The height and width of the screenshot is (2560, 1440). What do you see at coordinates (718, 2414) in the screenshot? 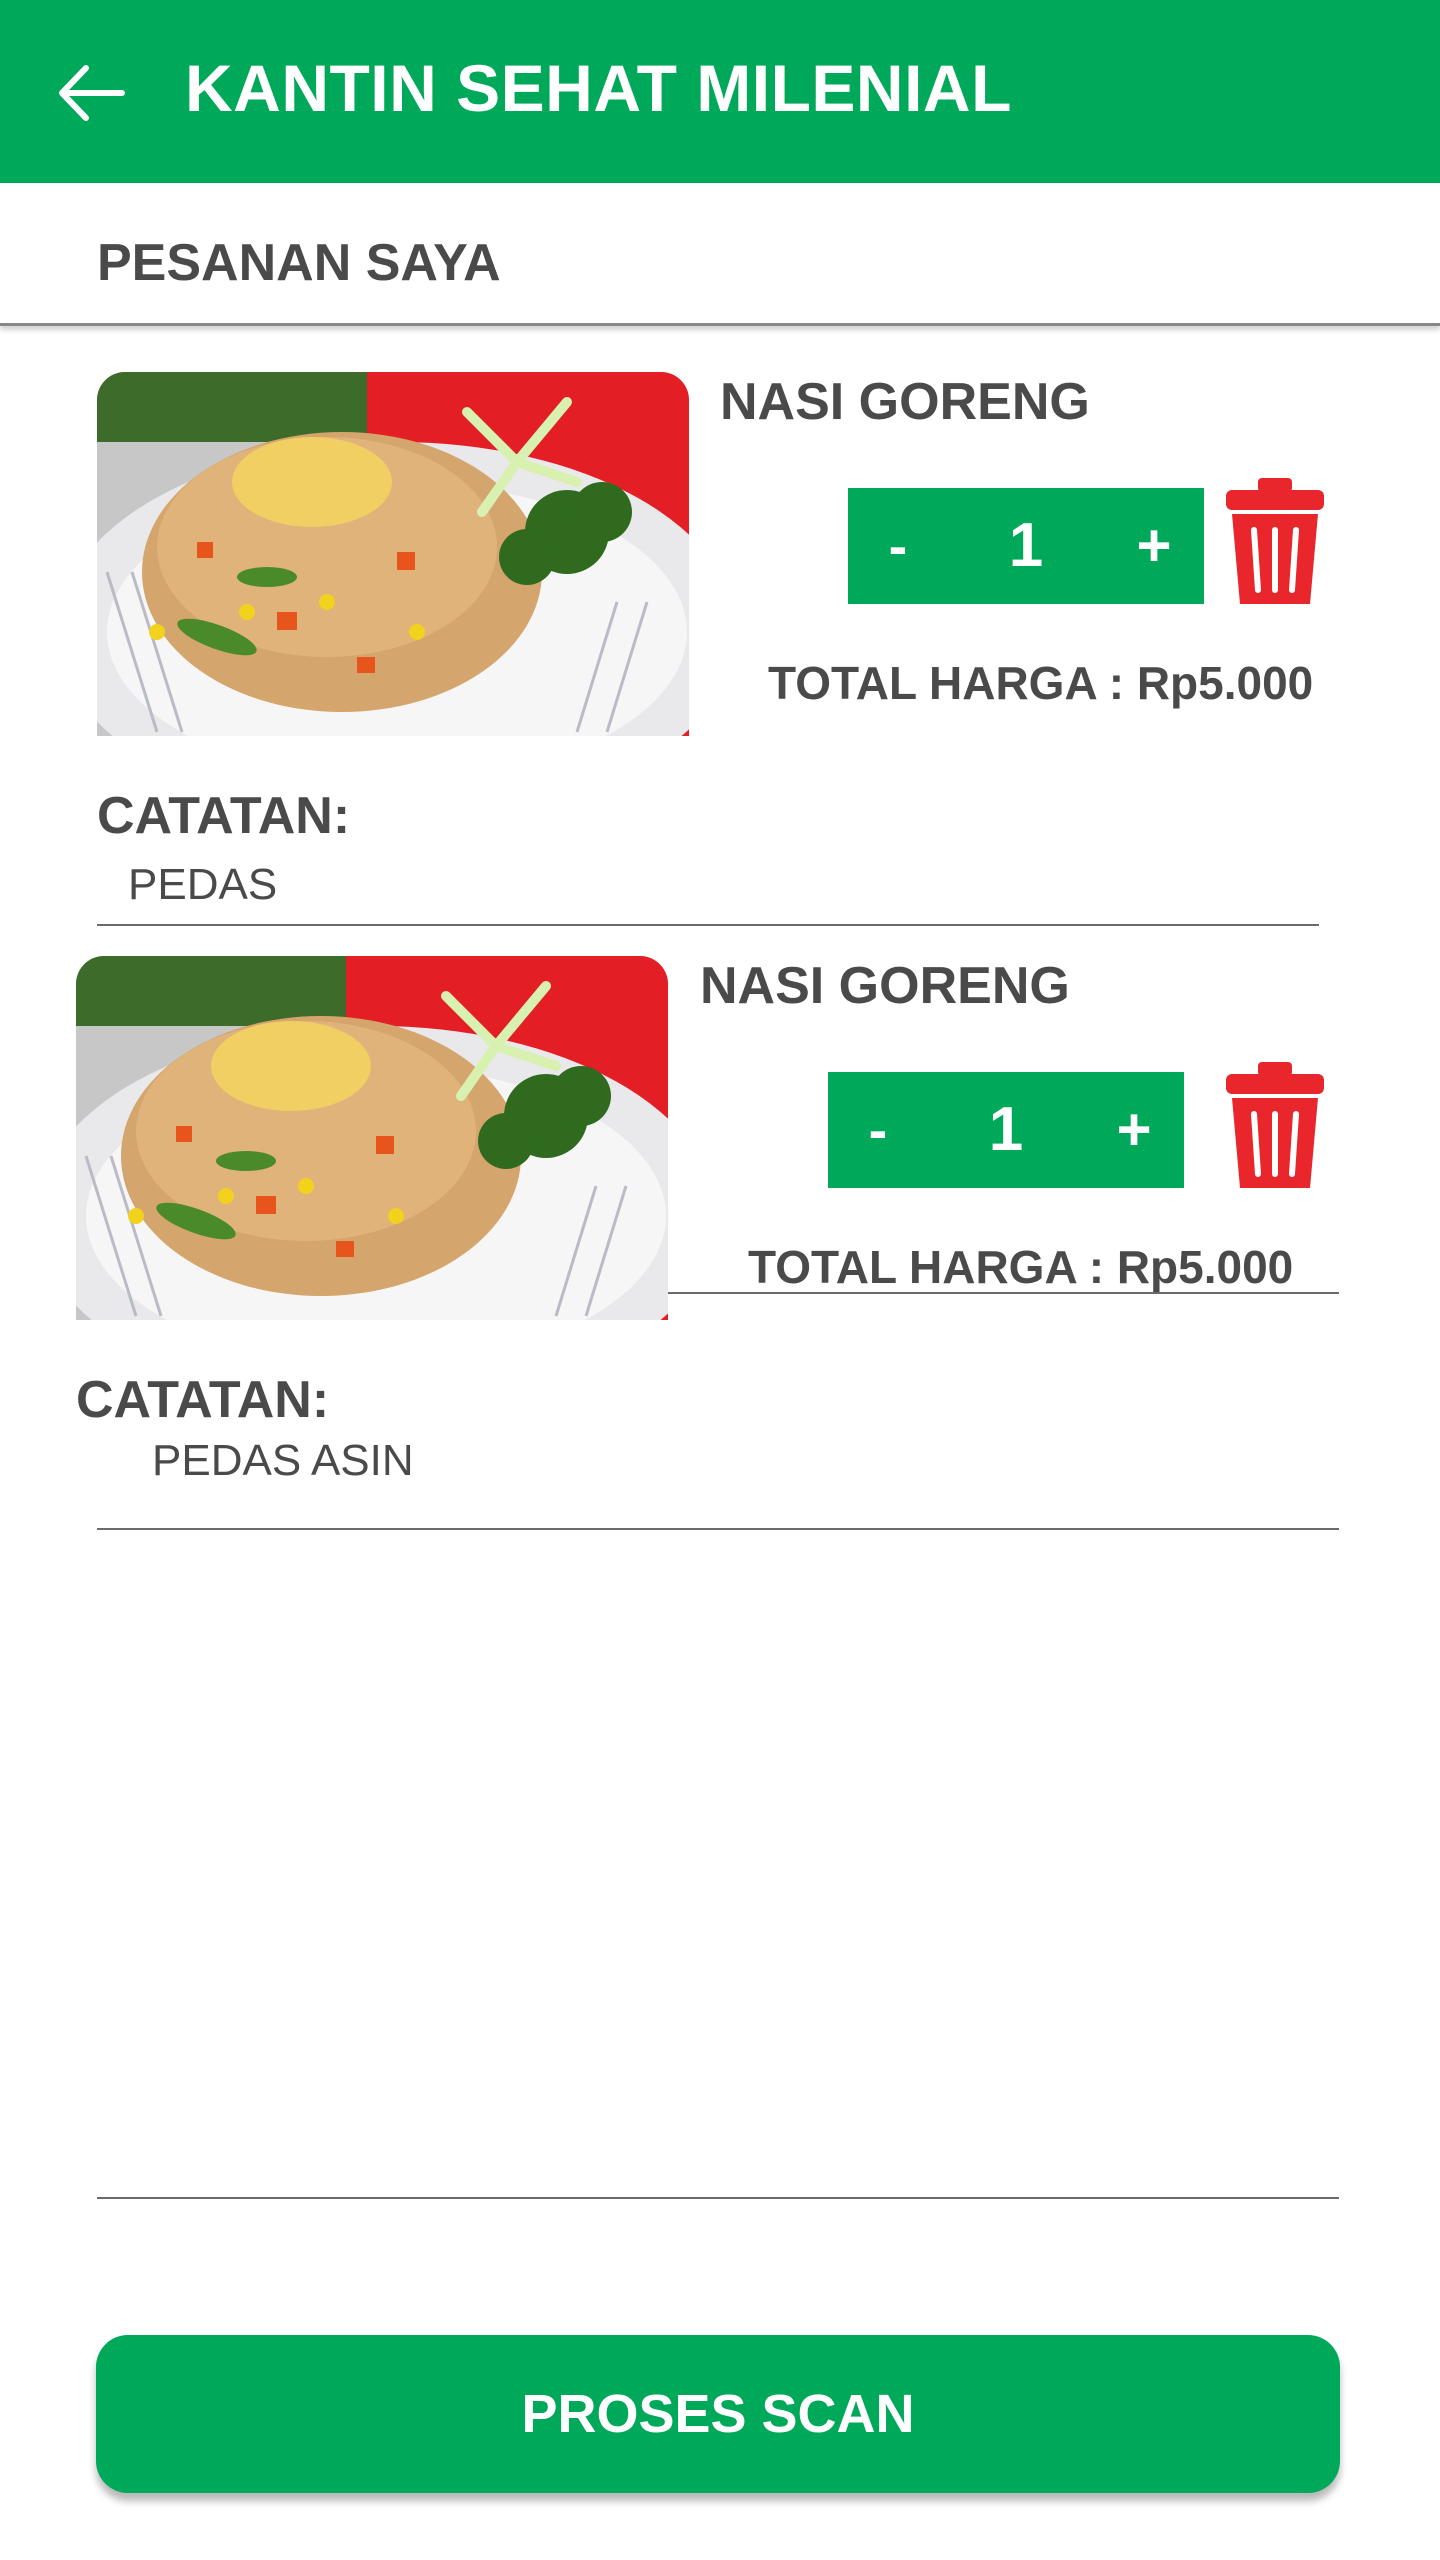
I see `process-scan-button: PROSES SCAN` at bounding box center [718, 2414].